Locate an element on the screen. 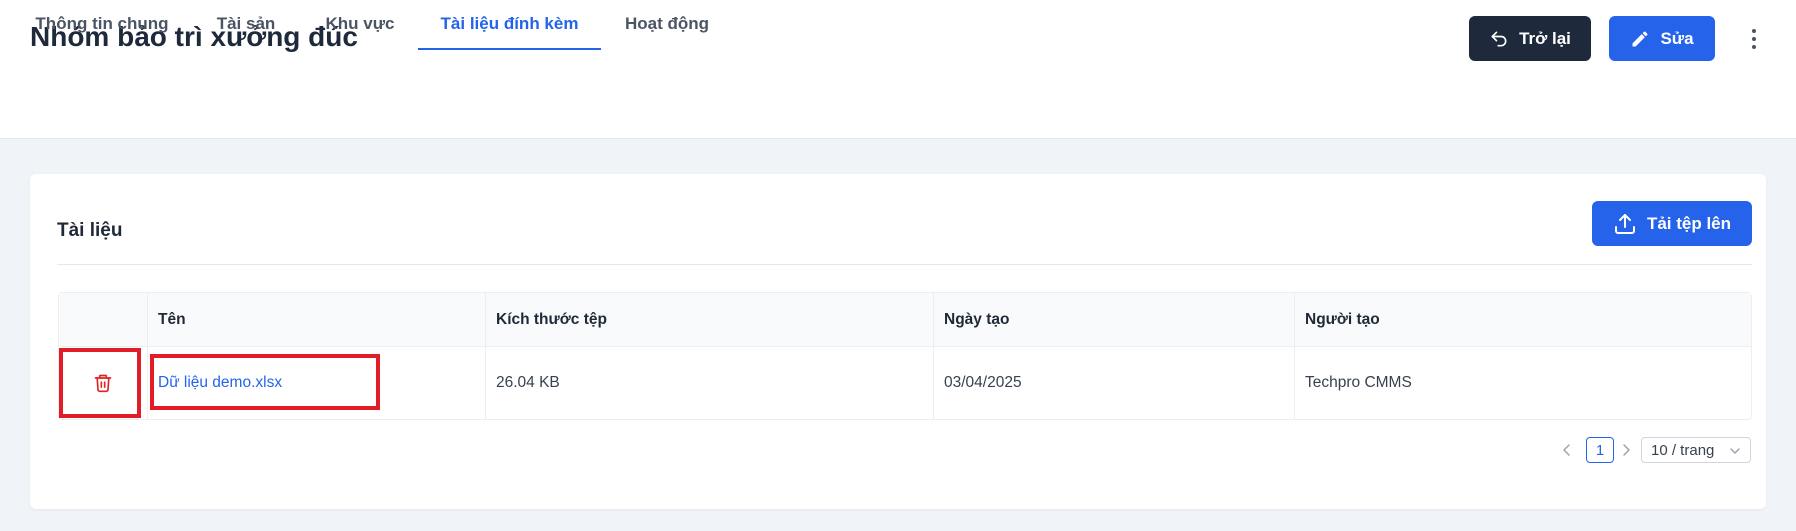 Image resolution: width=1796 pixels, height=531 pixels. file-name-cell: Dữ liệu demo.xlsx is located at coordinates (316, 383).